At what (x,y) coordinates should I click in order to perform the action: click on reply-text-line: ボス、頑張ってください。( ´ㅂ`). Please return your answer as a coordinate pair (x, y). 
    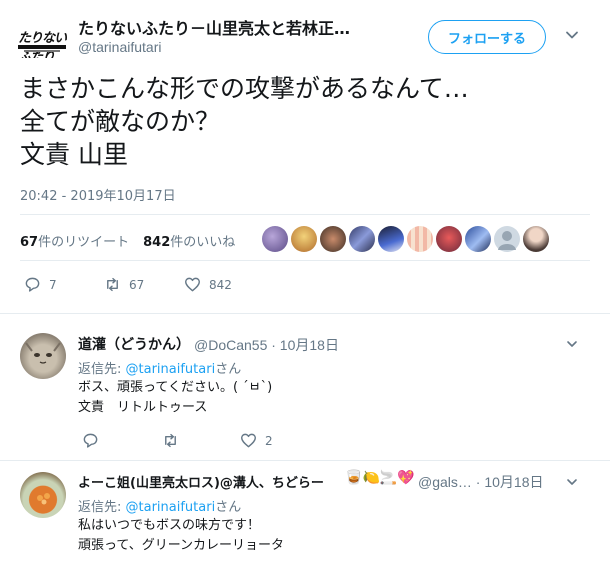
    Looking at the image, I should click on (175, 387).